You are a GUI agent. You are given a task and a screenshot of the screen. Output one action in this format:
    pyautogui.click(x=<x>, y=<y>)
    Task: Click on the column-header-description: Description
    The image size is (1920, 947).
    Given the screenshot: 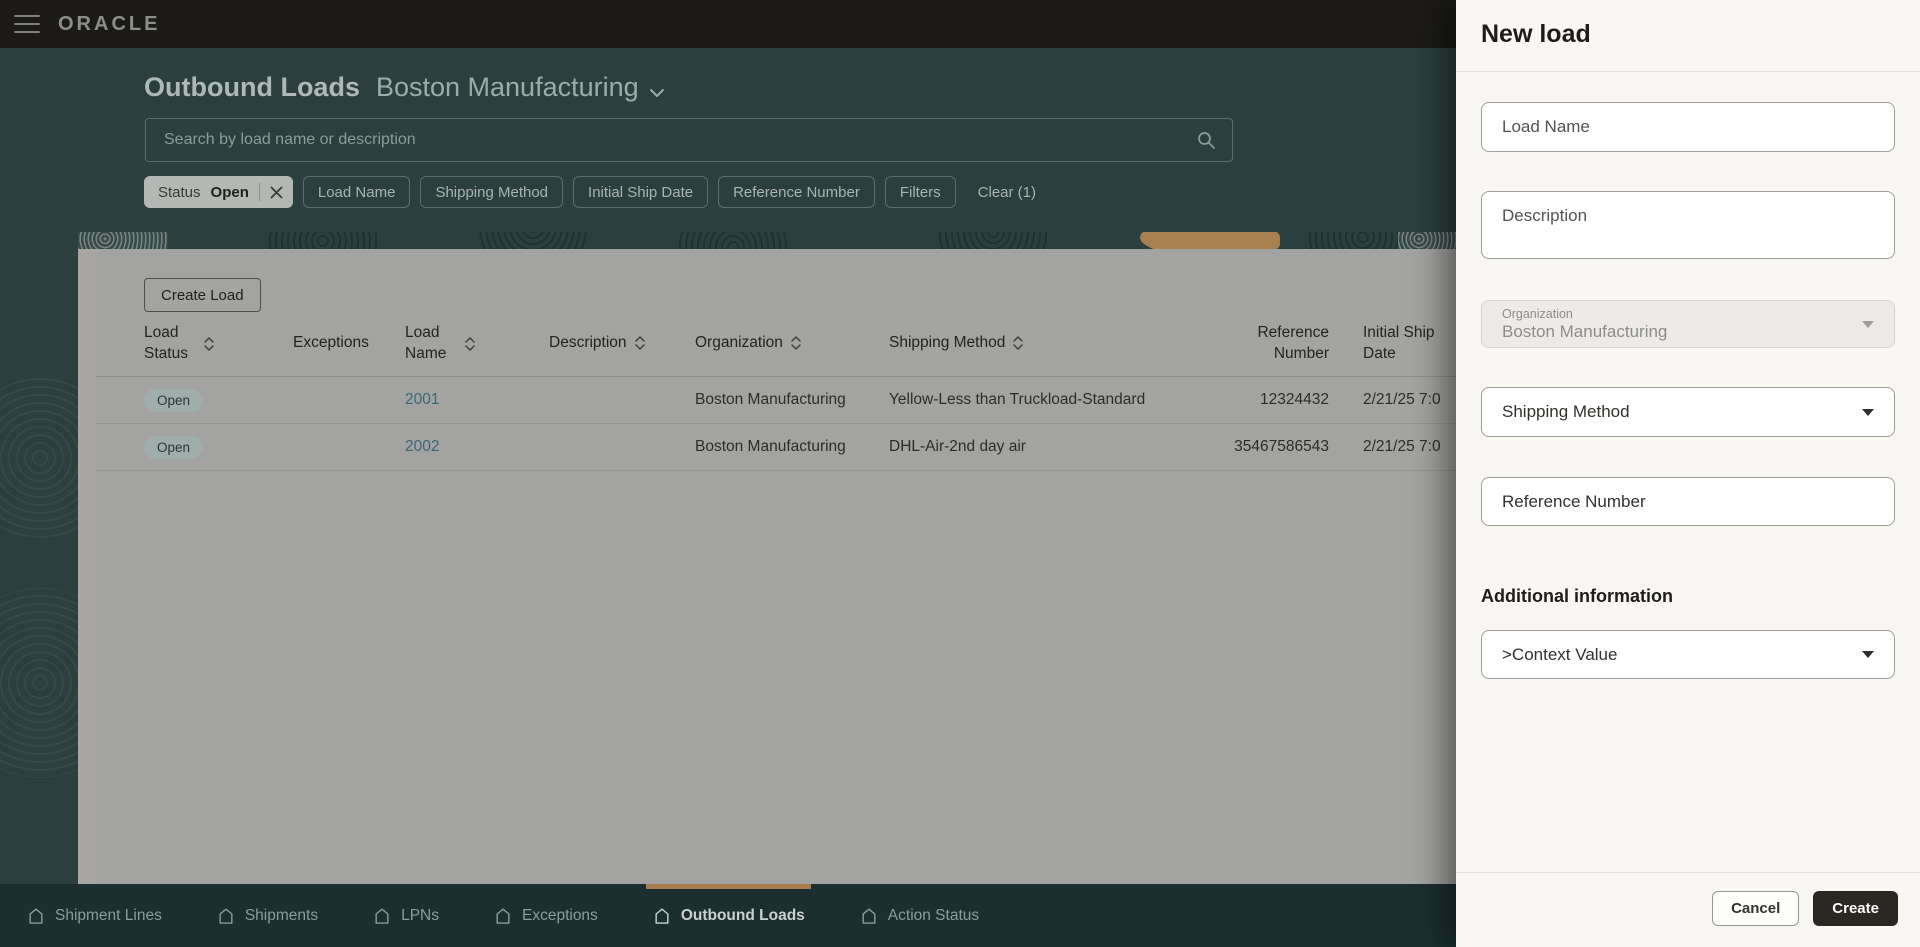 What is the action you would take?
    pyautogui.click(x=622, y=343)
    